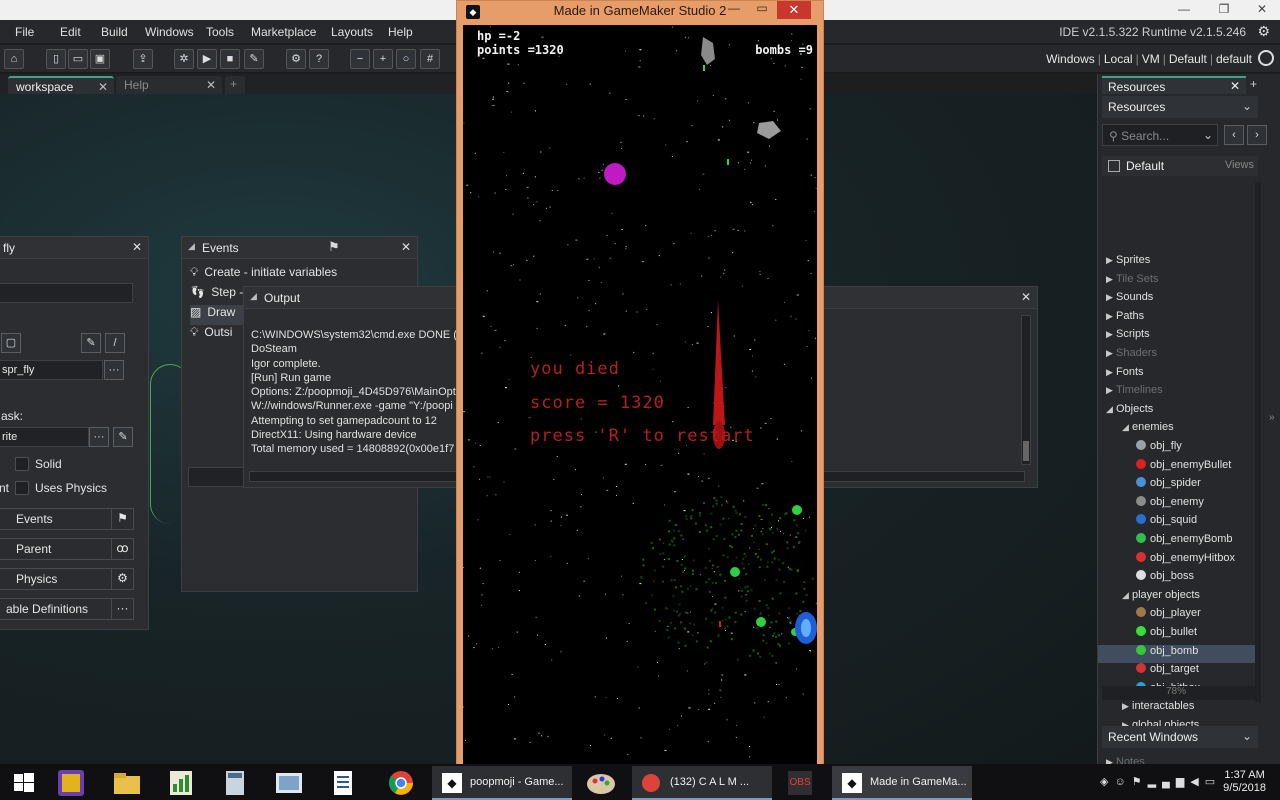  I want to click on save-icon: ▣, so click(100, 59).